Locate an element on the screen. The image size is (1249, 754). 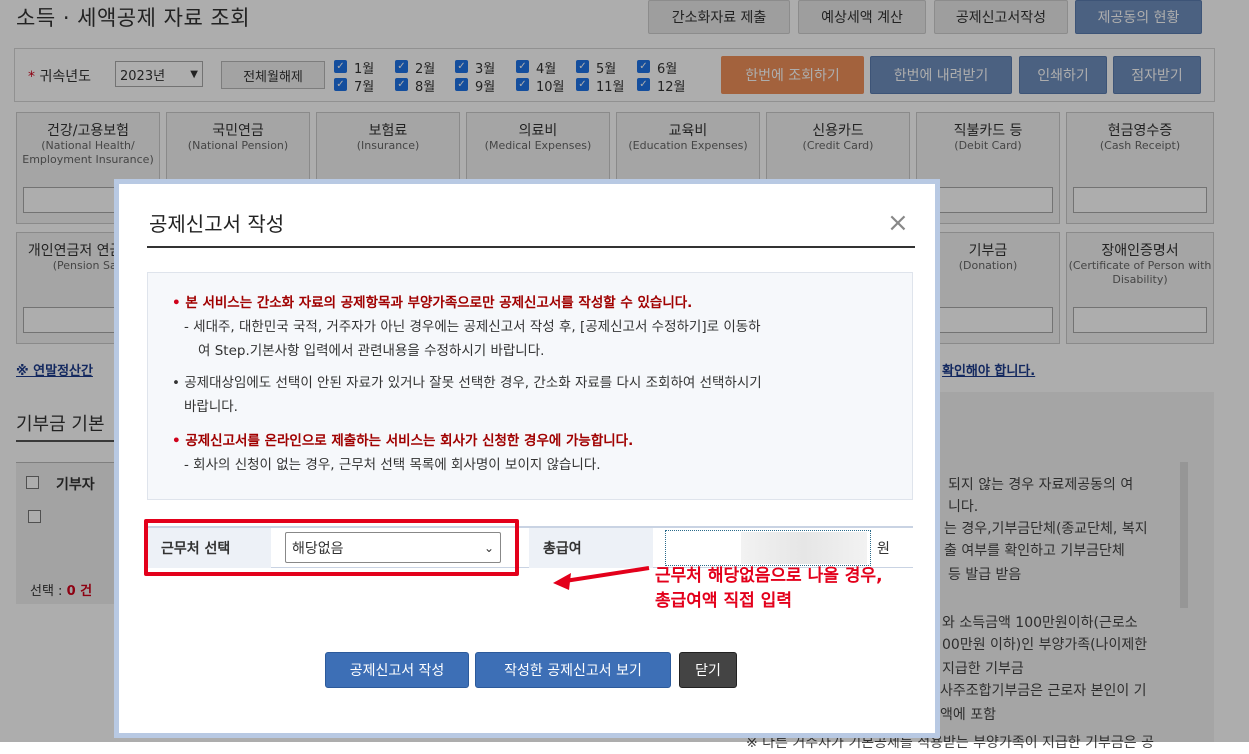
modal-title: 공제신고서 작성 is located at coordinates (217, 224).